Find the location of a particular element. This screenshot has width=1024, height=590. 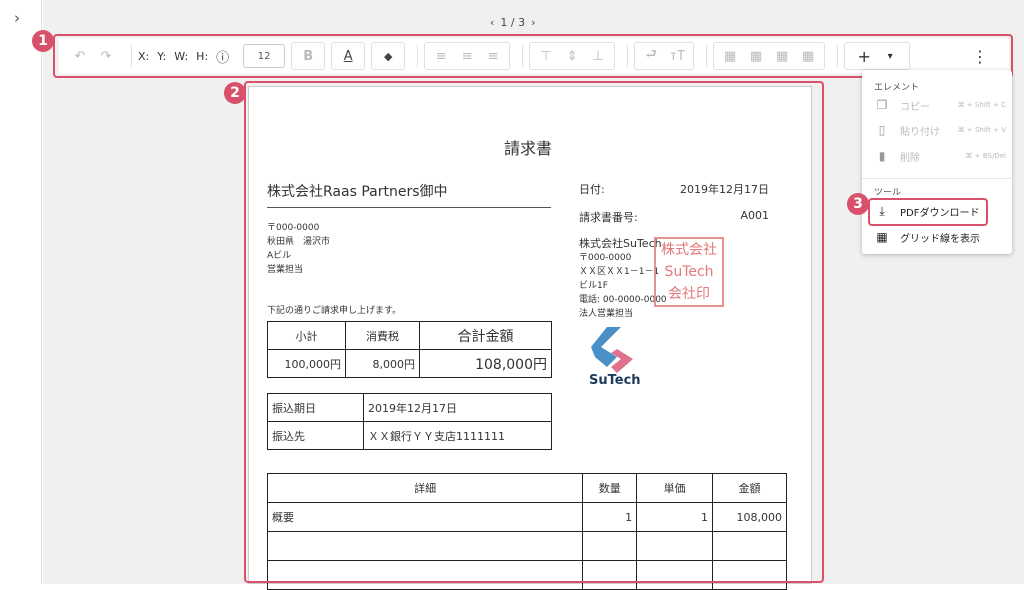

menu-item-show-grid: ▦ グリッド線を表示 is located at coordinates (940, 237).